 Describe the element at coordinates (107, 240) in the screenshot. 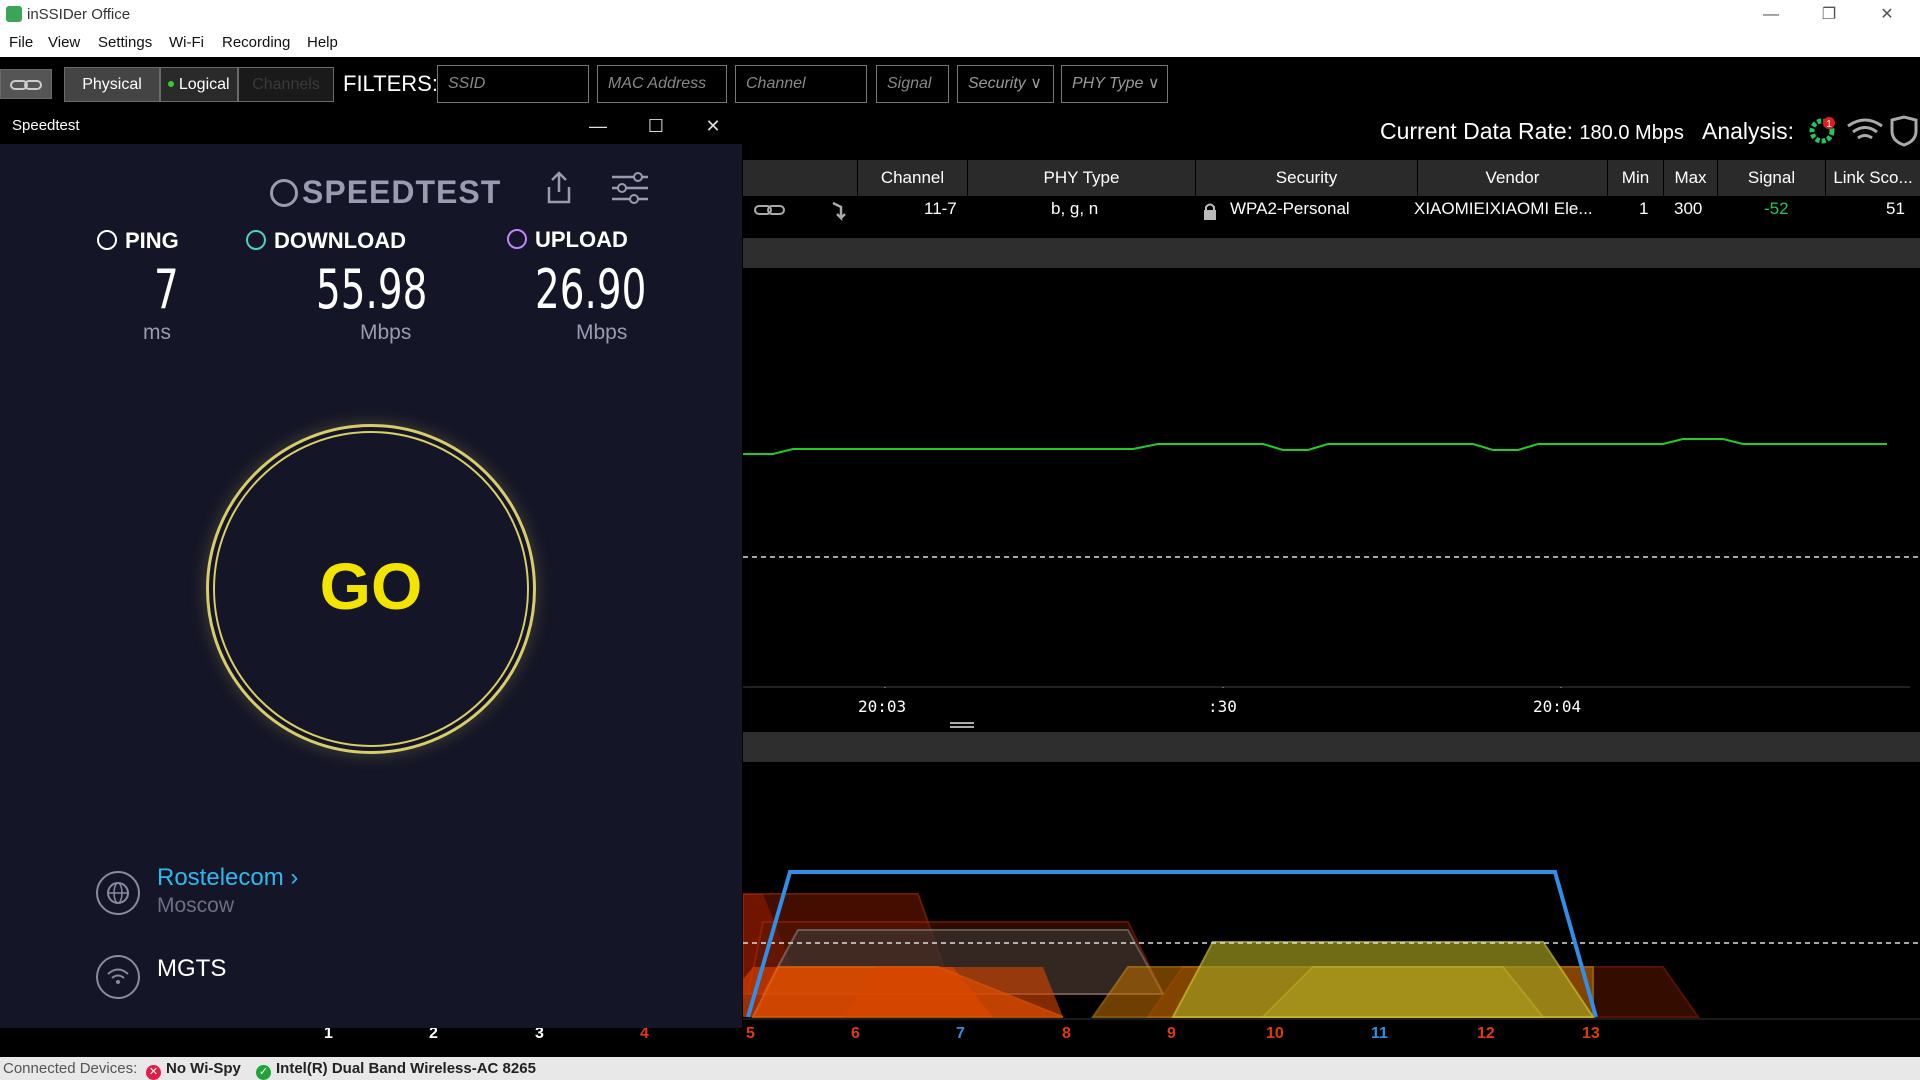

I see `ping-icon` at that location.